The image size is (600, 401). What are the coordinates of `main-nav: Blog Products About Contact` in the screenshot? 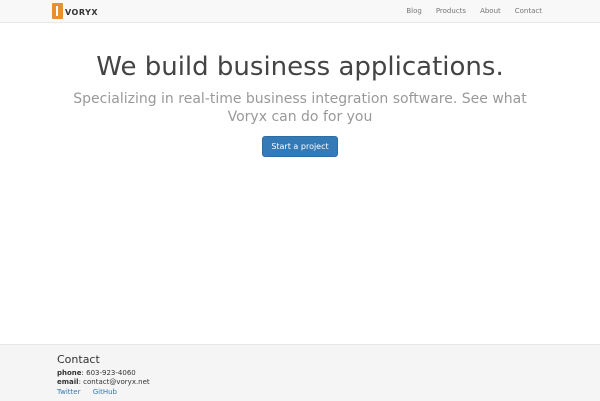 It's located at (467, 11).